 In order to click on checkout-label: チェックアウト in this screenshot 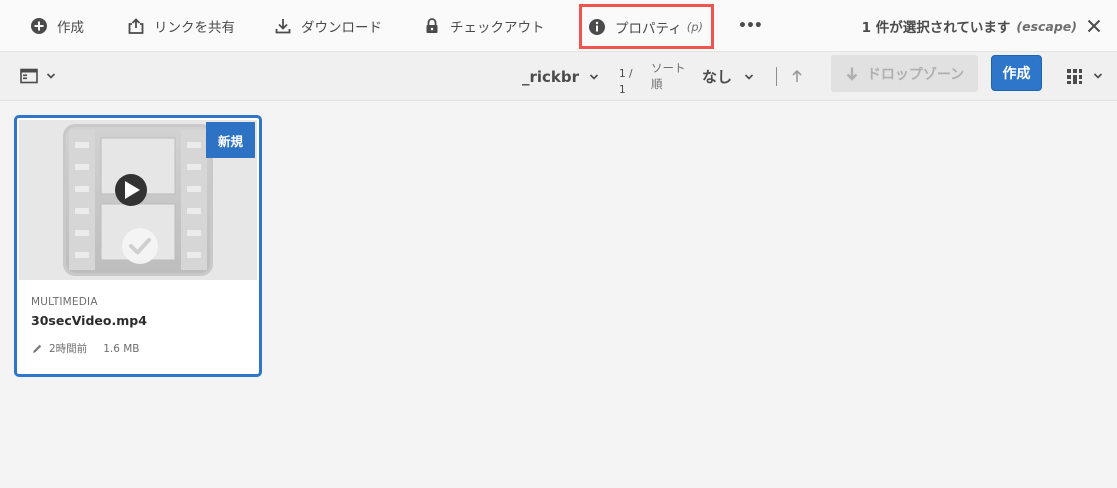, I will do `click(497, 28)`.